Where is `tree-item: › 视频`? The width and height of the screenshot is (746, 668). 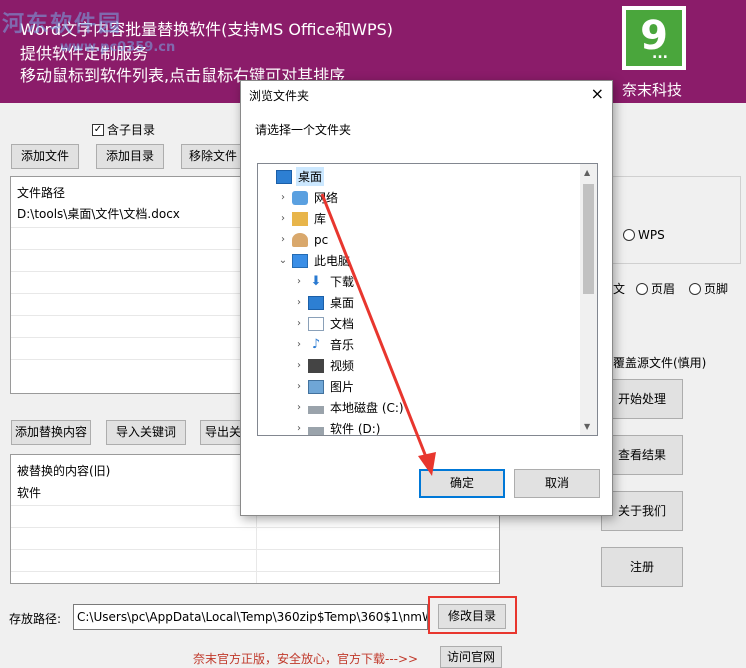 tree-item: › 视频 is located at coordinates (324, 365).